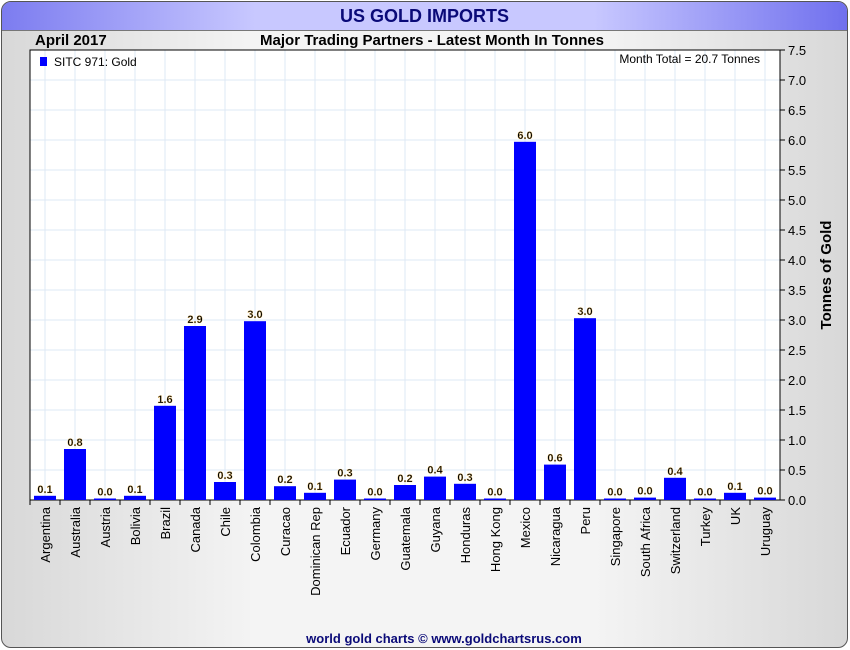 This screenshot has width=850, height=650. I want to click on bar-switzerland, so click(675, 488).